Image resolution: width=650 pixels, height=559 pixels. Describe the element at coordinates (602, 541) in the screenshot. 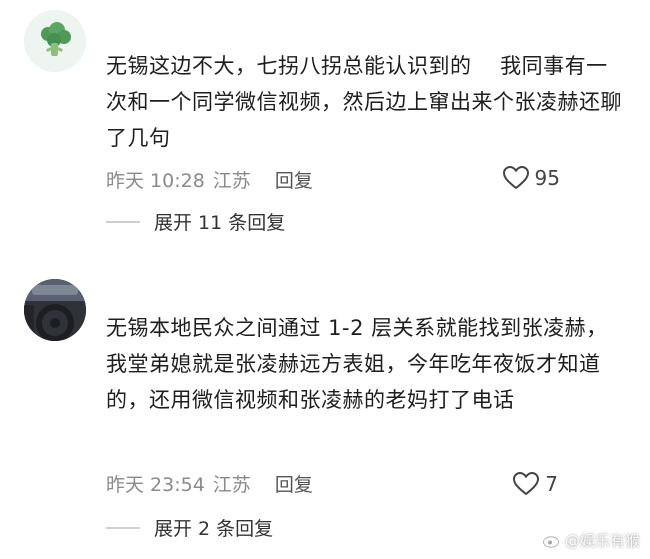

I see `watermark-text: @娱乐有猴` at that location.